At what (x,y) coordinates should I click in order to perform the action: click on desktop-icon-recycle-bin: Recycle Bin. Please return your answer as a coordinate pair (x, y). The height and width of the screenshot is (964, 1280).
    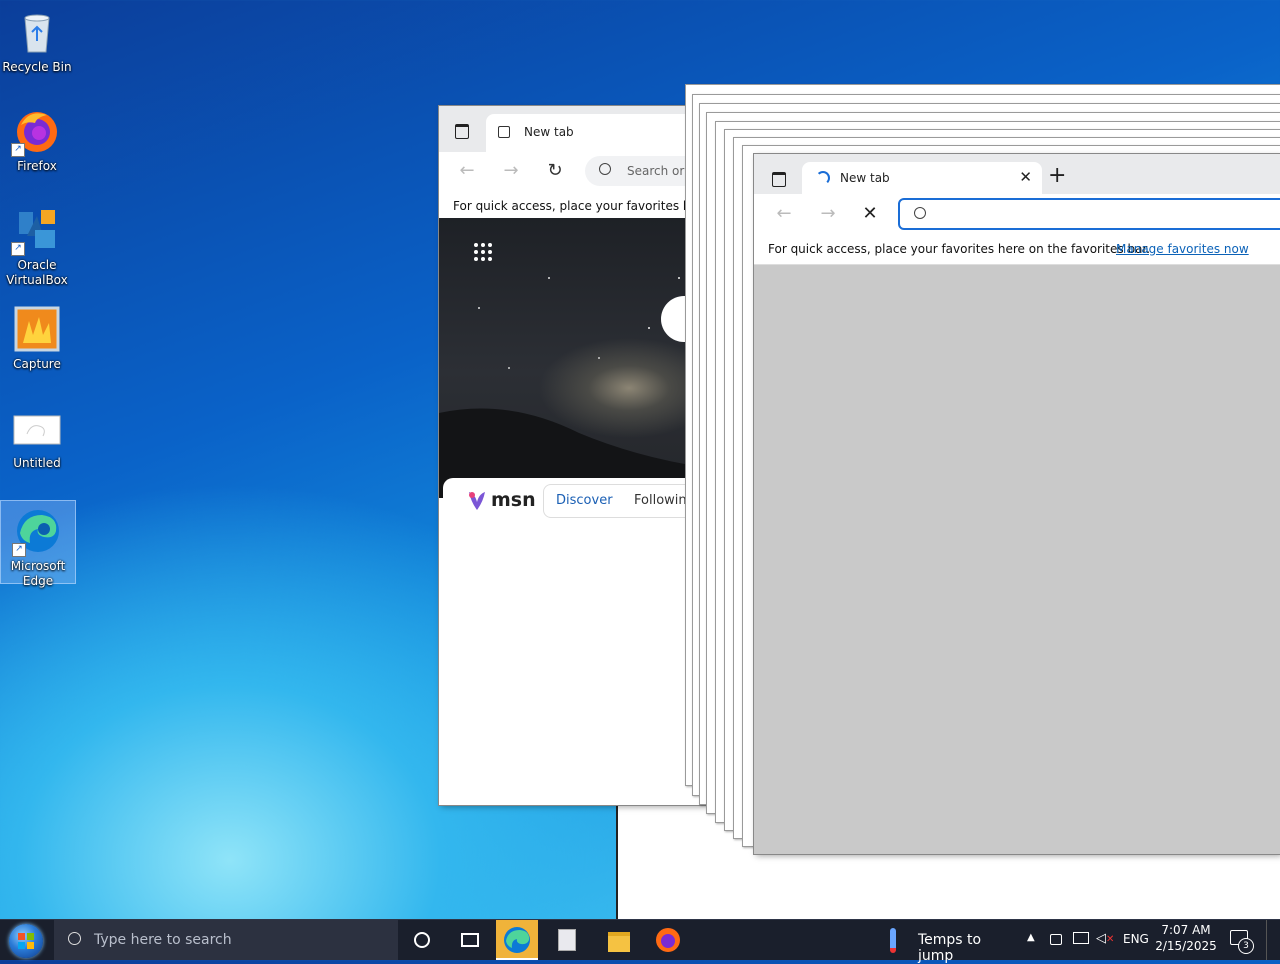
    Looking at the image, I should click on (37, 38).